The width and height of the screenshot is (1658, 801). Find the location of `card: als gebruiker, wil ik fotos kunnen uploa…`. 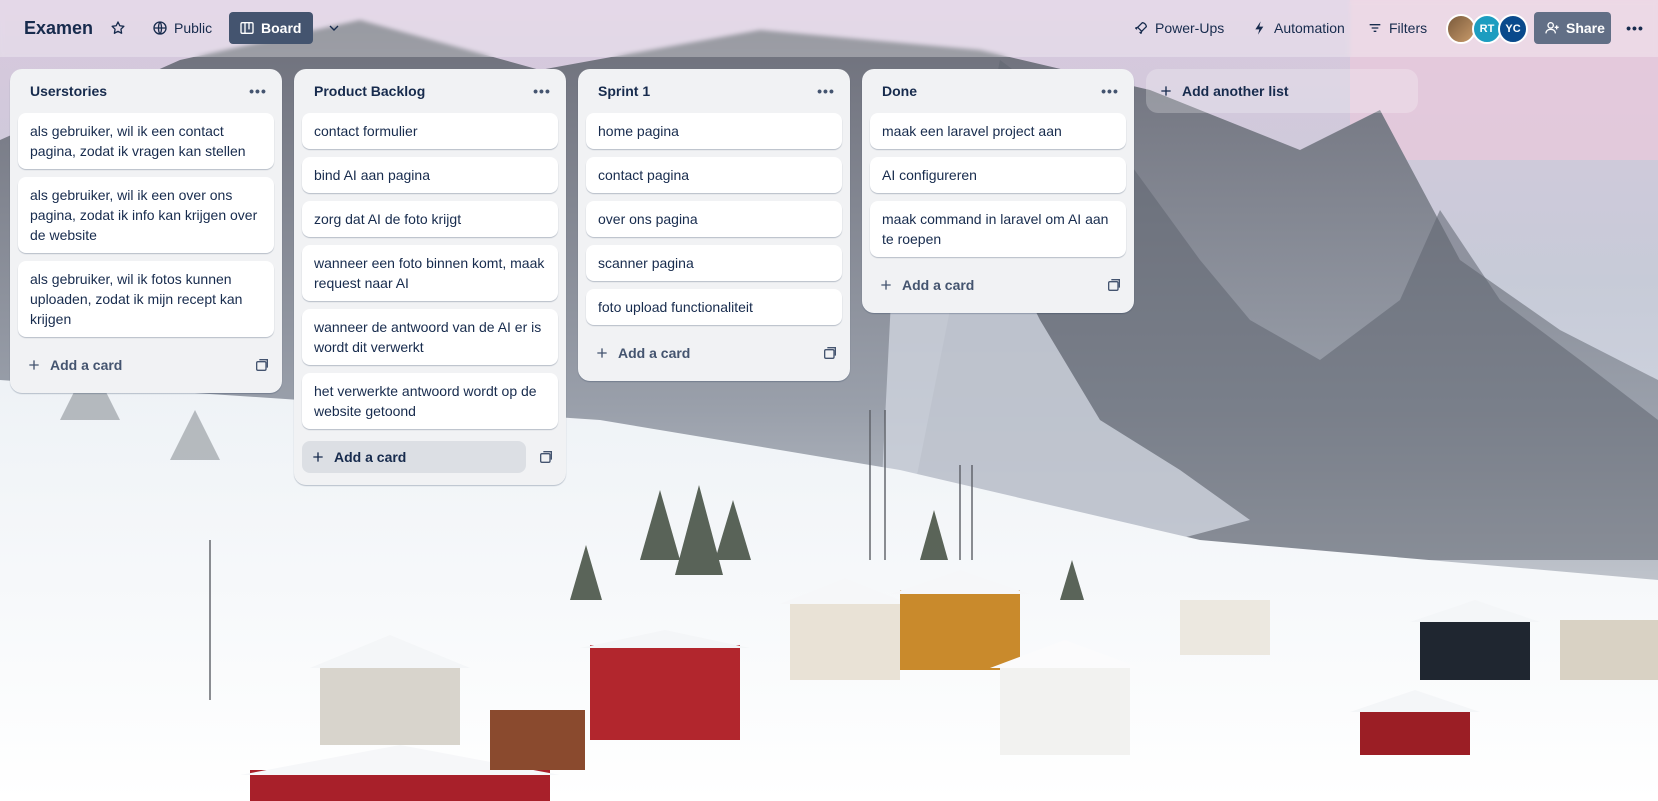

card: als gebruiker, wil ik fotos kunnen uploa… is located at coordinates (146, 299).